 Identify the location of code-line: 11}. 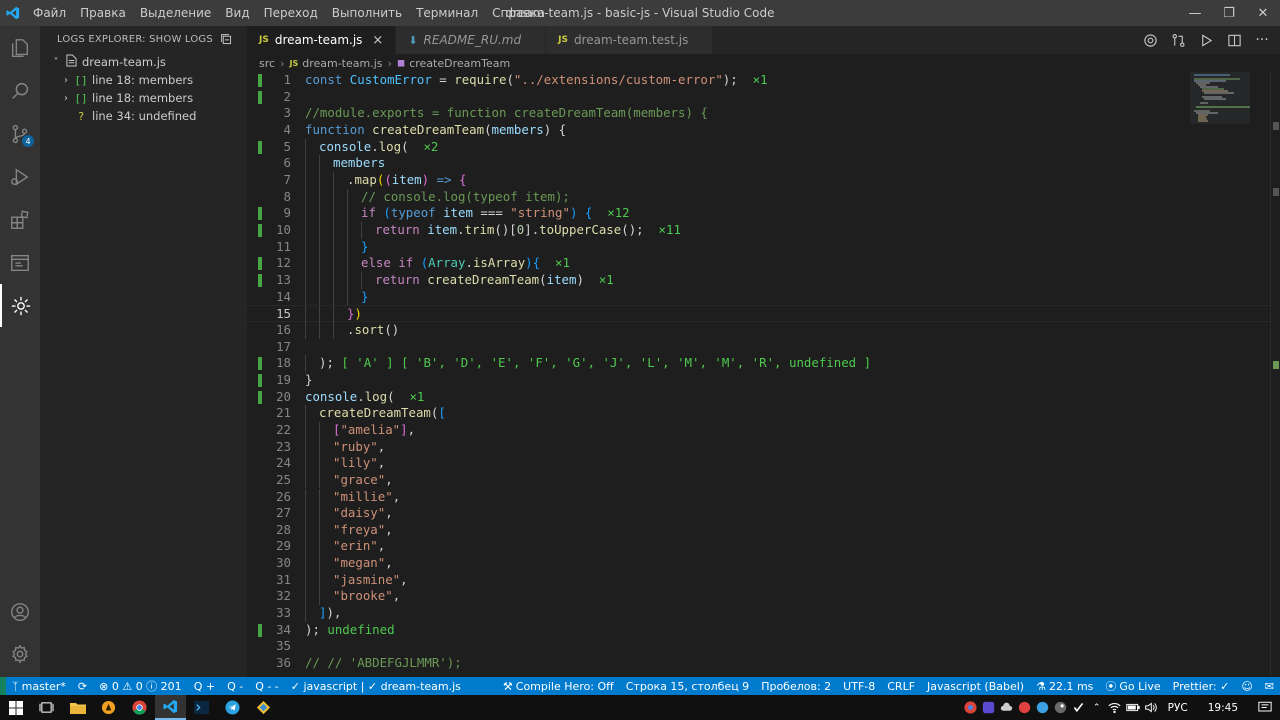
(763, 247).